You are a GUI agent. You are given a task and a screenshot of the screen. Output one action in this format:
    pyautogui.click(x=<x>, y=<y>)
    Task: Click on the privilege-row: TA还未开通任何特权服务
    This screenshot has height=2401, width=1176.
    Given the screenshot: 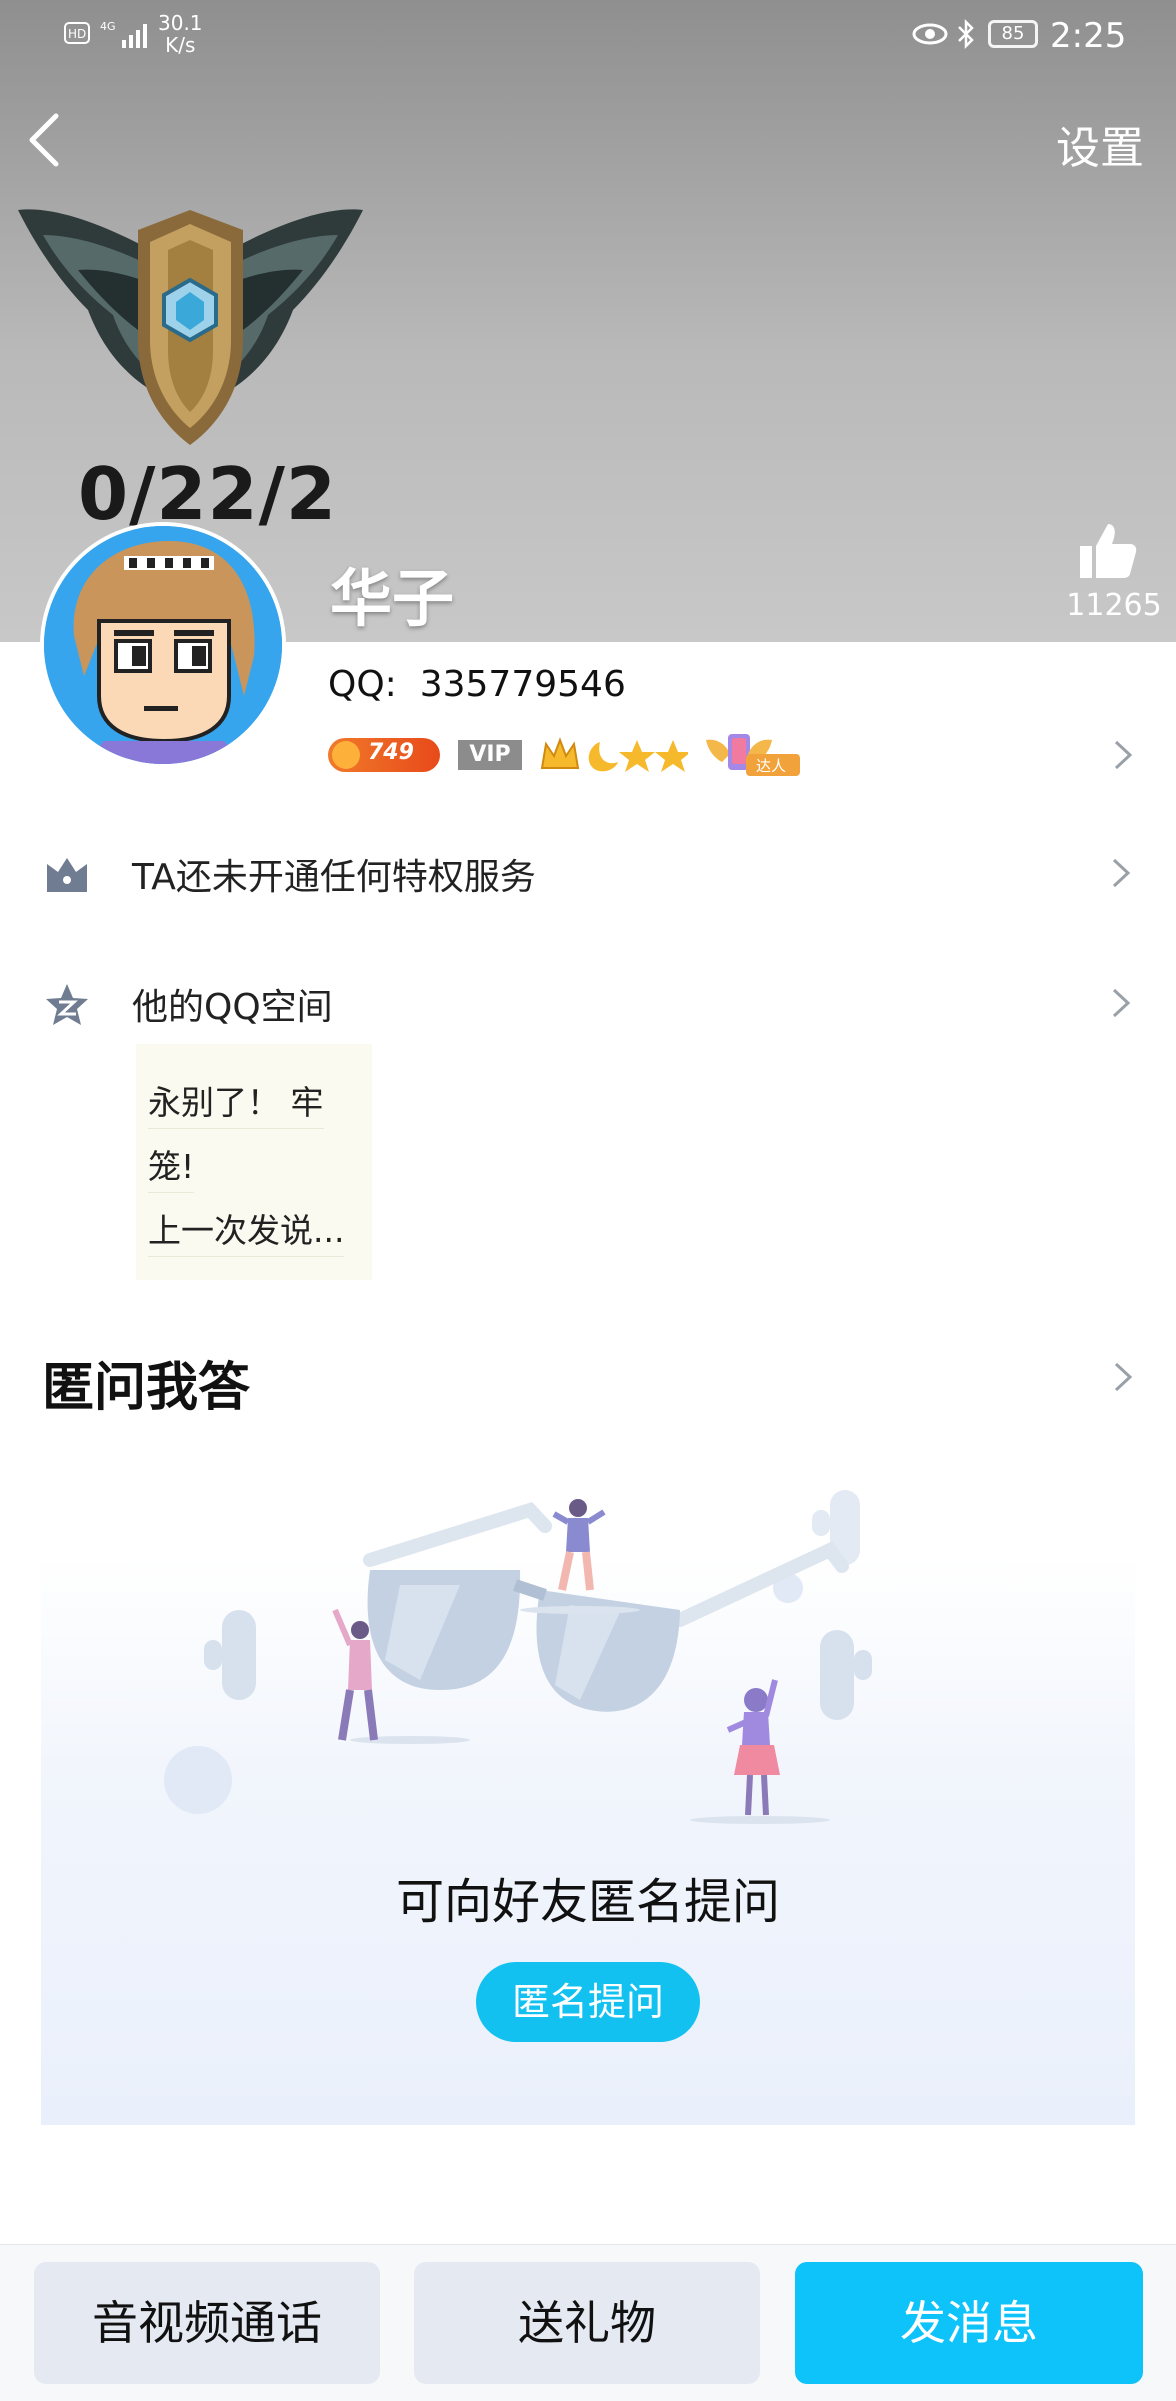 What is the action you would take?
    pyautogui.click(x=588, y=872)
    